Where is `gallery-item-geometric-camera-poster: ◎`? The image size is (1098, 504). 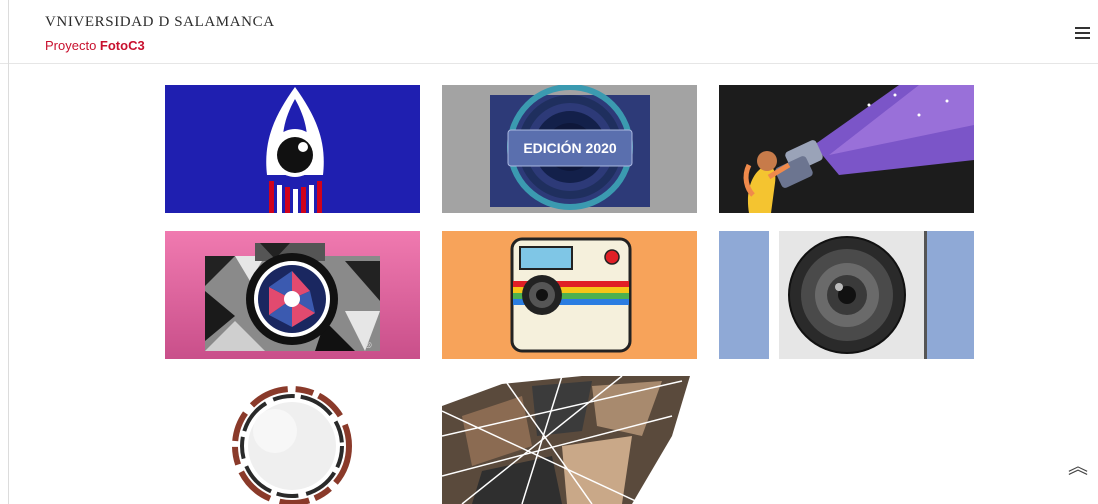
gallery-item-geometric-camera-poster: ◎ is located at coordinates (292, 295).